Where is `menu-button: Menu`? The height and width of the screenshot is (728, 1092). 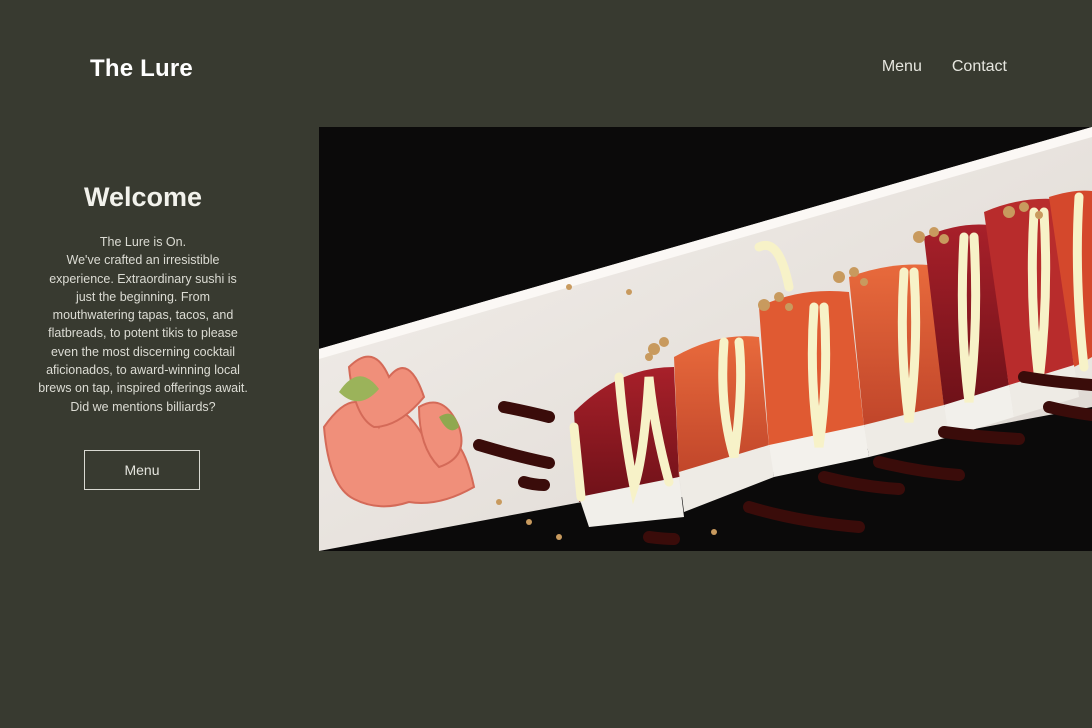 menu-button: Menu is located at coordinates (142, 470).